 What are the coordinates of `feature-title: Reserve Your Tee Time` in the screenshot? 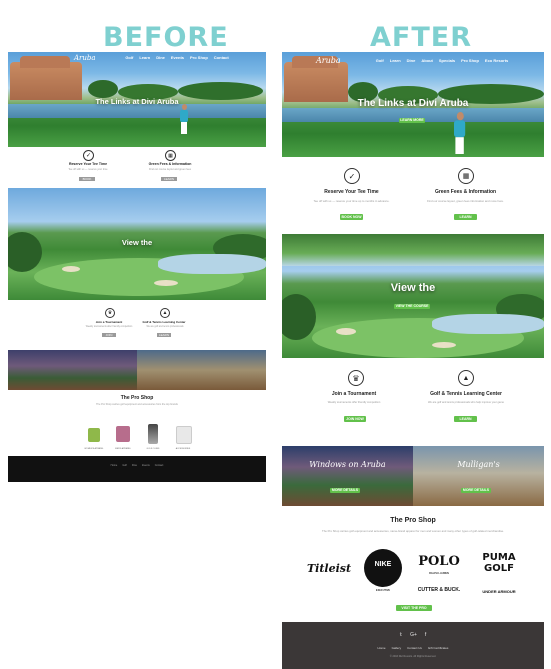 It's located at (351, 192).